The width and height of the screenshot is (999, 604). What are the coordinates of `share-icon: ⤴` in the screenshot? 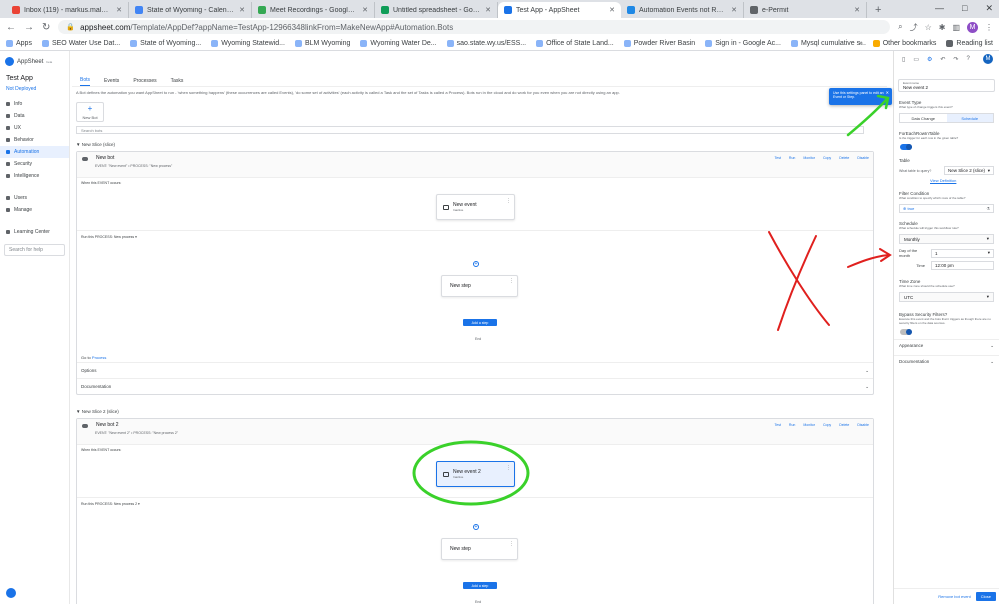 It's located at (914, 27).